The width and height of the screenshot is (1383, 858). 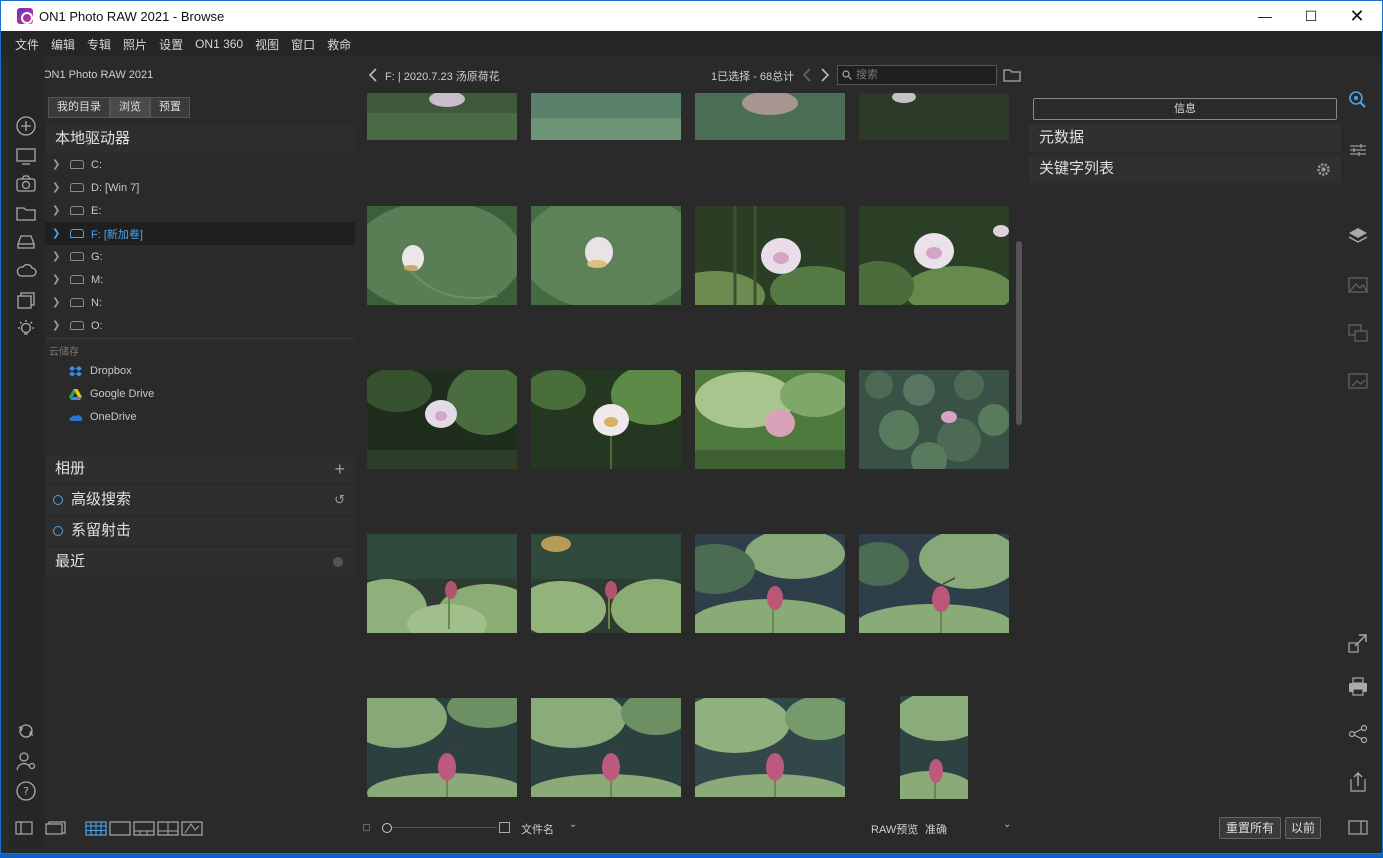 I want to click on filmstrip-view-icon, so click(x=144, y=828).